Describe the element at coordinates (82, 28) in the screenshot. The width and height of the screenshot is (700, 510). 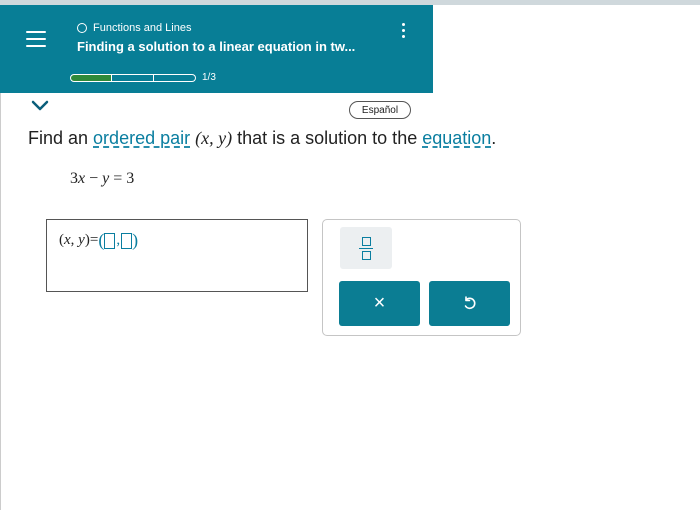
I see `topic-circle-icon` at that location.